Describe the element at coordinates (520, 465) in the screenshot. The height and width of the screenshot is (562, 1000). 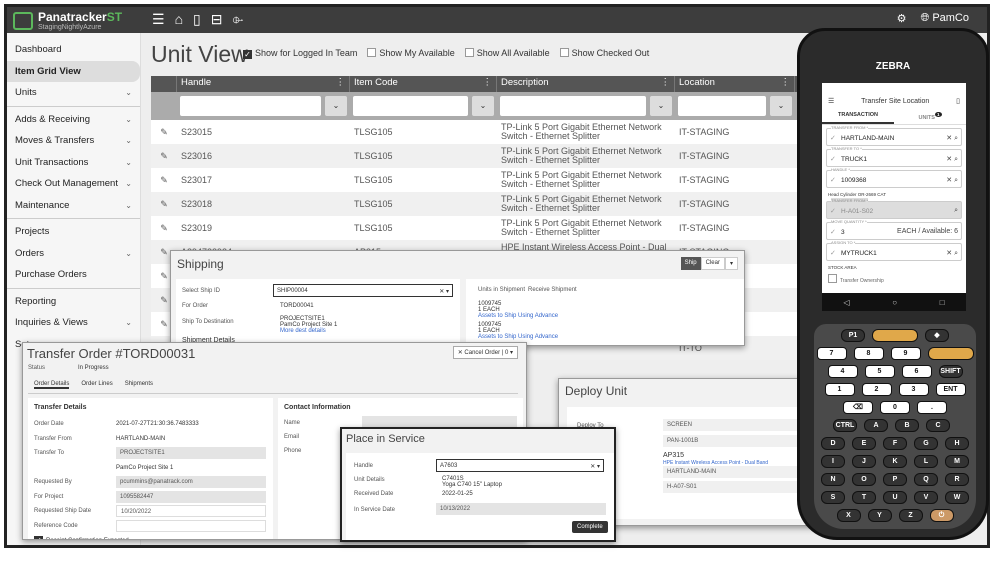
I see `handle-input: A7603 ✕ ▾` at that location.